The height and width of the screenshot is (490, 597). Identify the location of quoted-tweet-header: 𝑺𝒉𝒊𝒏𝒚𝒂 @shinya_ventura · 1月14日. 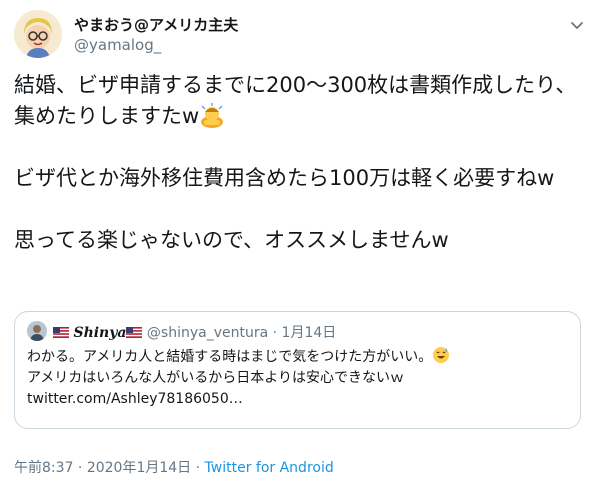
(194, 332).